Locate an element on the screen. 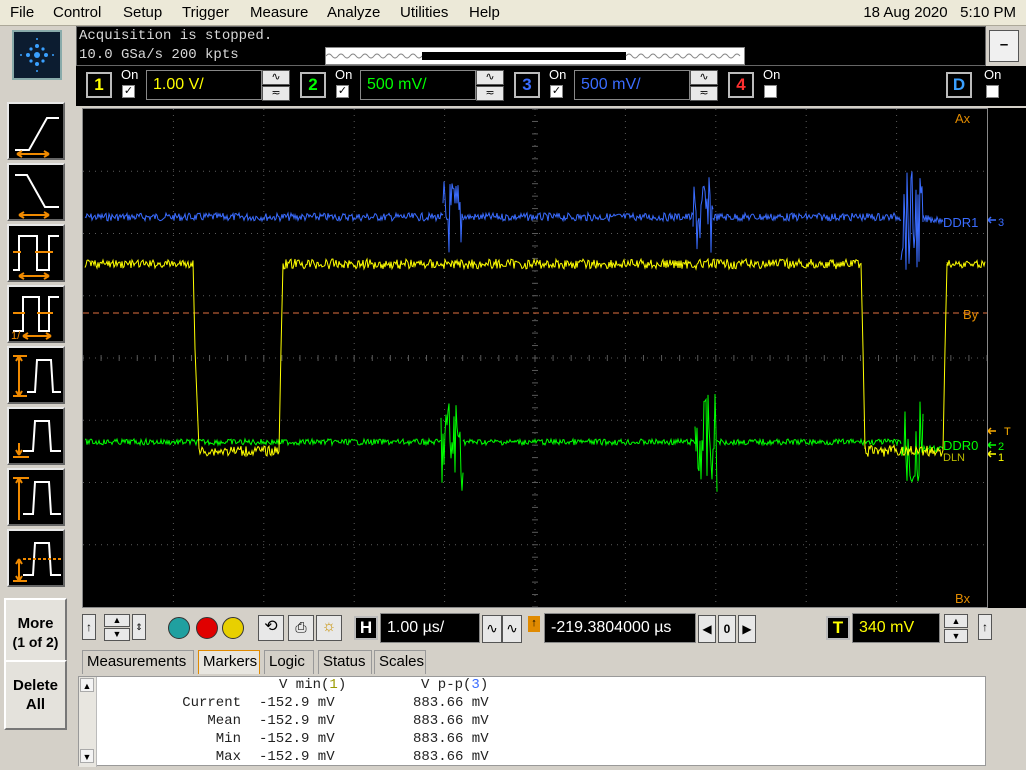  tab-markers: Markers is located at coordinates (229, 662).